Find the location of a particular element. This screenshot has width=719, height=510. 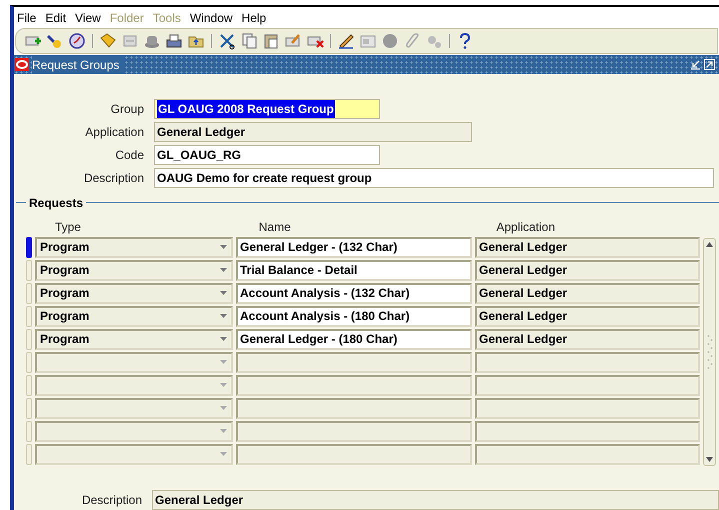

menu-item: File is located at coordinates (26, 17).